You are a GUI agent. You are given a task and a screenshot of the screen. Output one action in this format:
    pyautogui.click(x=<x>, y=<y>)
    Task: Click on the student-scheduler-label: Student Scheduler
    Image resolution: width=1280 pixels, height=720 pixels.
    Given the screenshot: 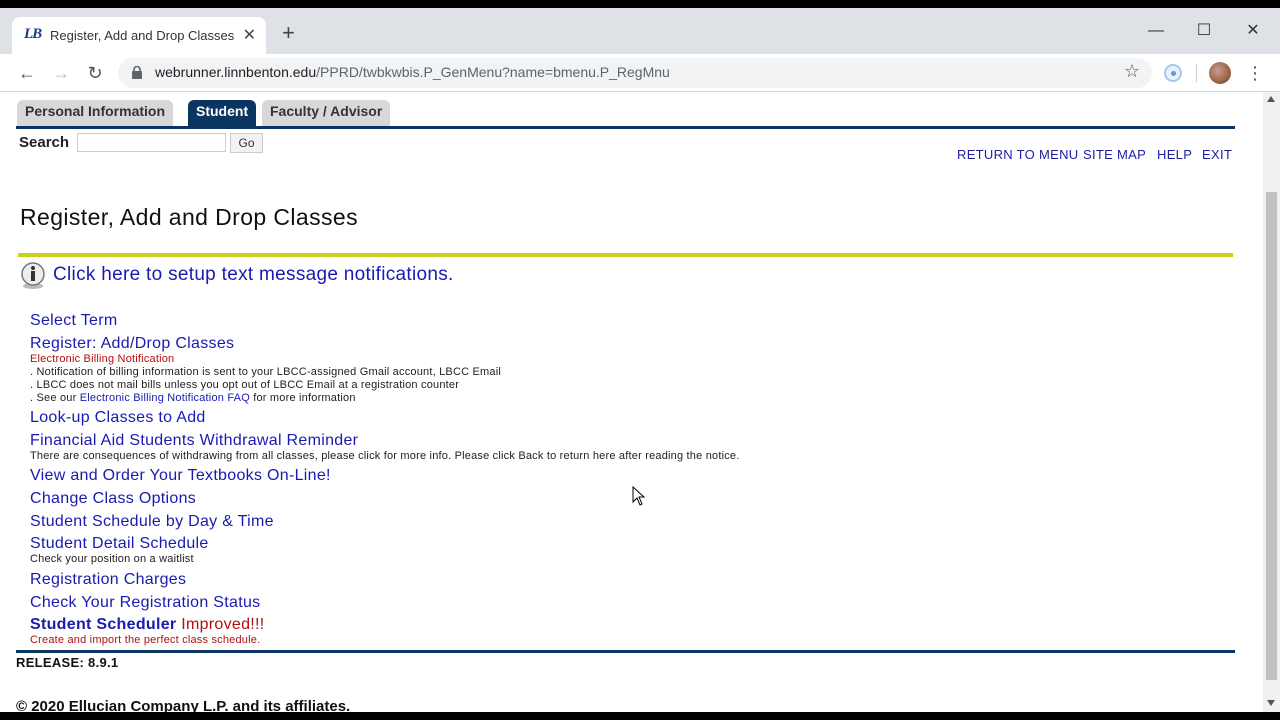 What is the action you would take?
    pyautogui.click(x=103, y=624)
    